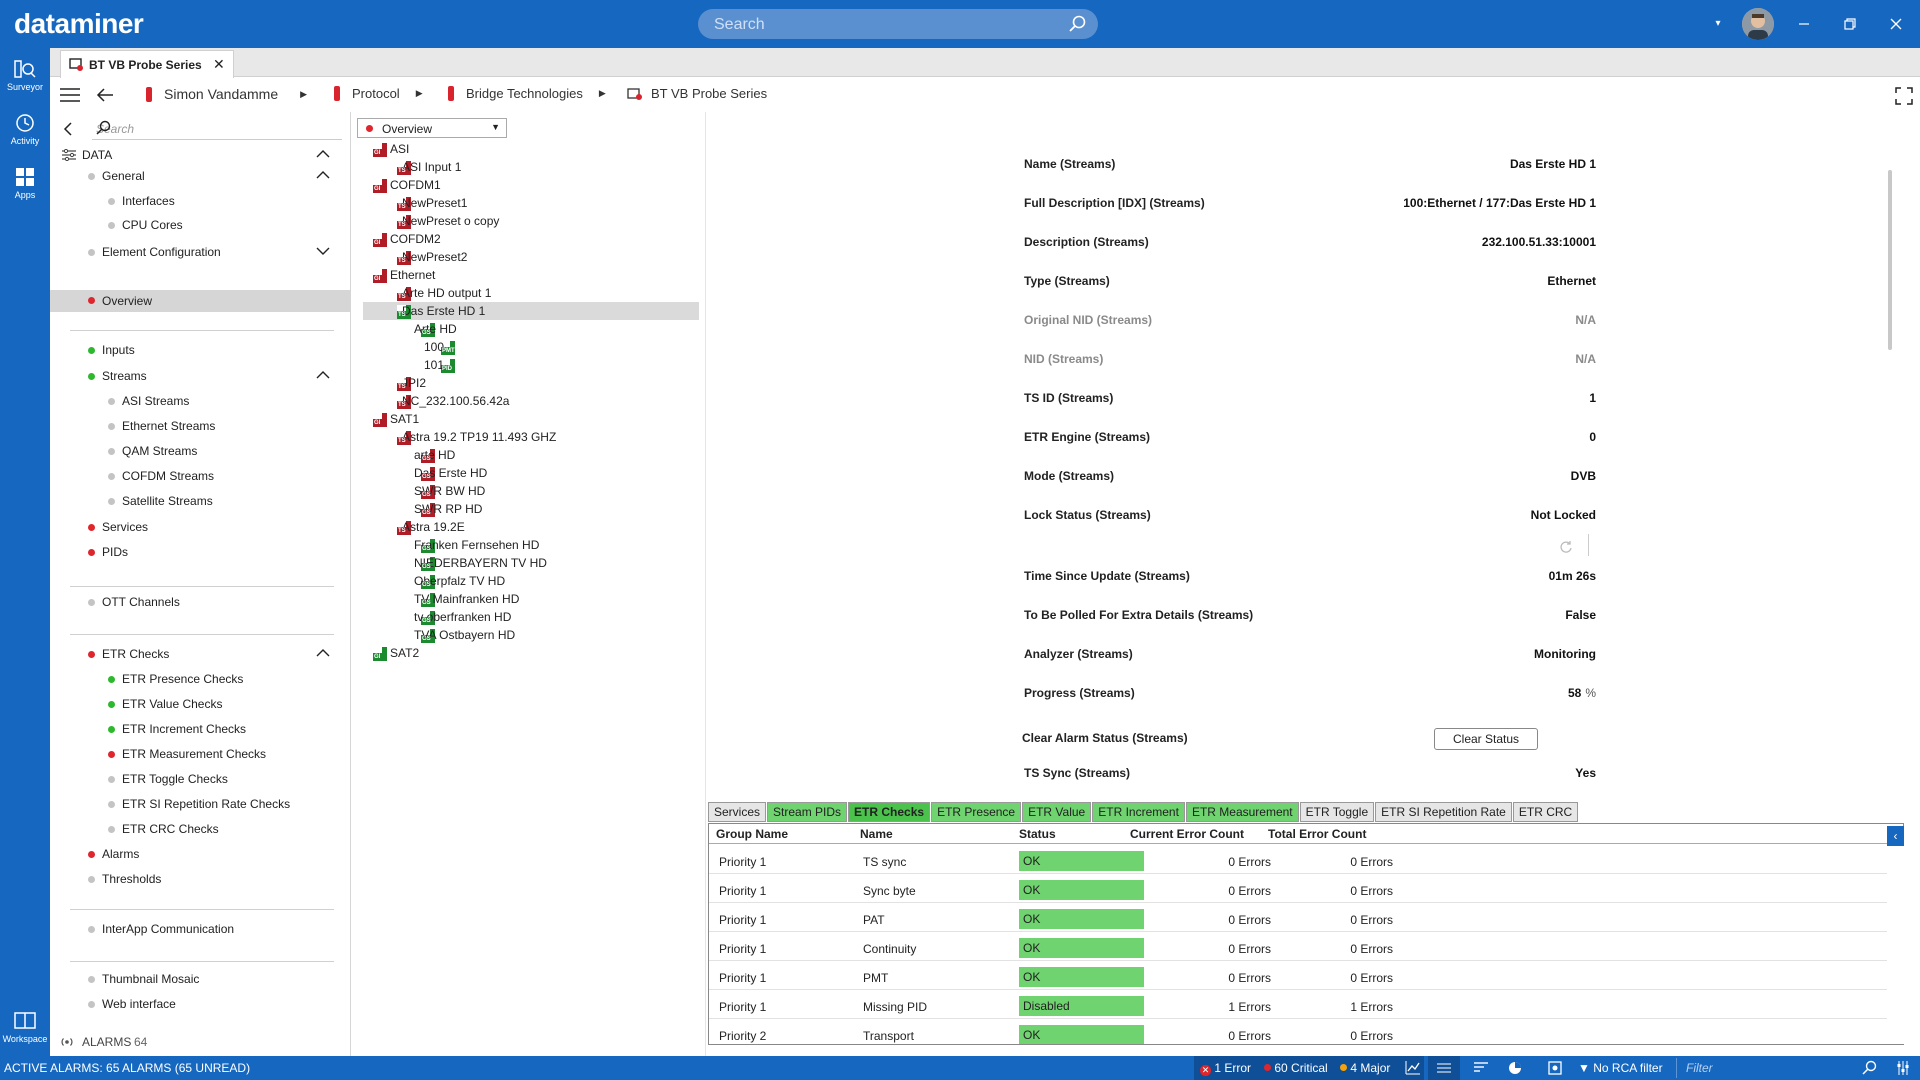 This screenshot has height=1080, width=1920. Describe the element at coordinates (25, 1027) in the screenshot. I see `rail-workspace: Workspace` at that location.